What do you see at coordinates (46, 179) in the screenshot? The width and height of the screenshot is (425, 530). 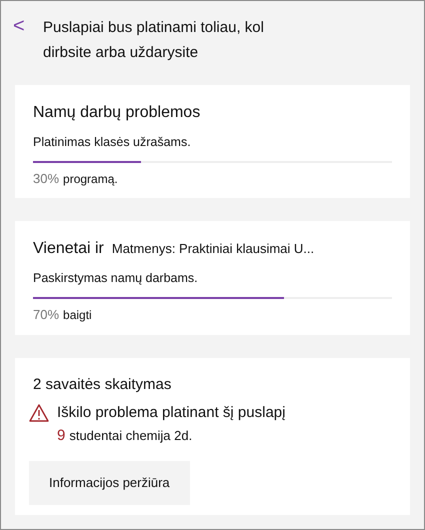 I see `progress-percent: 30%` at bounding box center [46, 179].